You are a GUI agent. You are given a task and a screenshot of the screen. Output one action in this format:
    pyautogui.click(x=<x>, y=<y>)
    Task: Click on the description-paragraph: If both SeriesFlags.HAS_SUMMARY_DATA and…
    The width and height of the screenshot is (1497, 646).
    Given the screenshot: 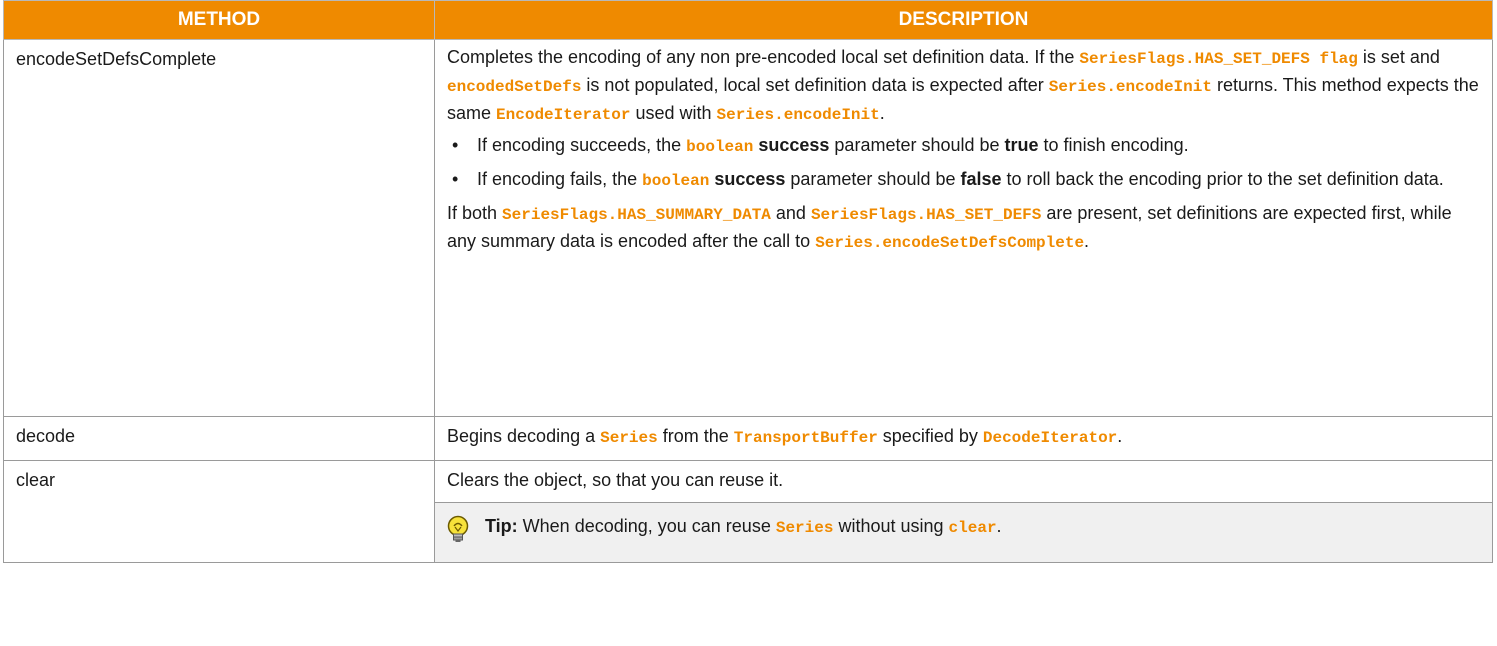 What is the action you would take?
    pyautogui.click(x=949, y=227)
    